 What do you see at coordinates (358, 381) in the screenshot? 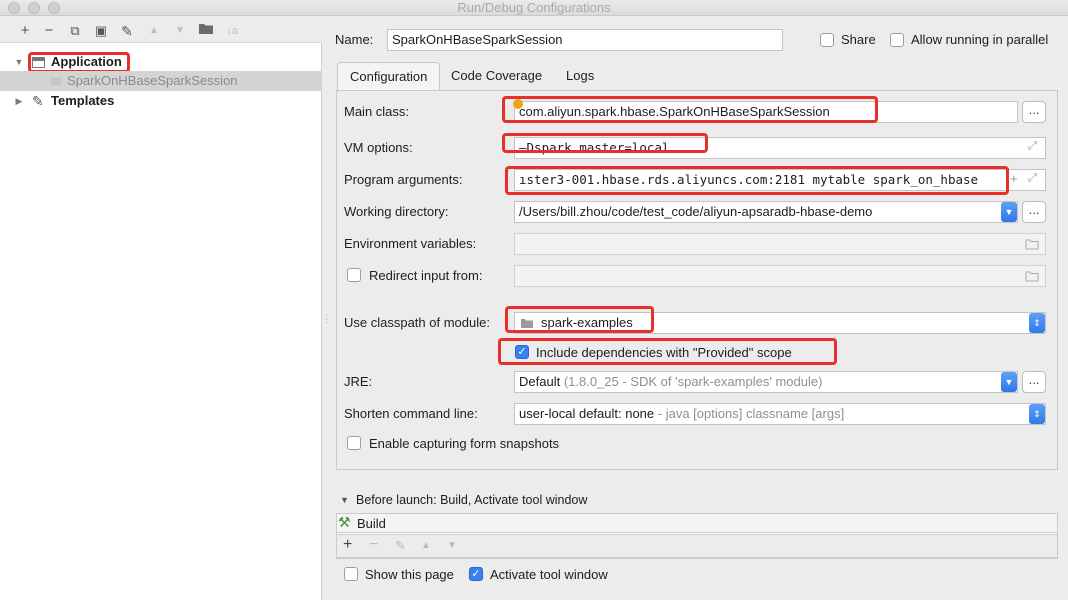
I see `jre-label: JRE:` at bounding box center [358, 381].